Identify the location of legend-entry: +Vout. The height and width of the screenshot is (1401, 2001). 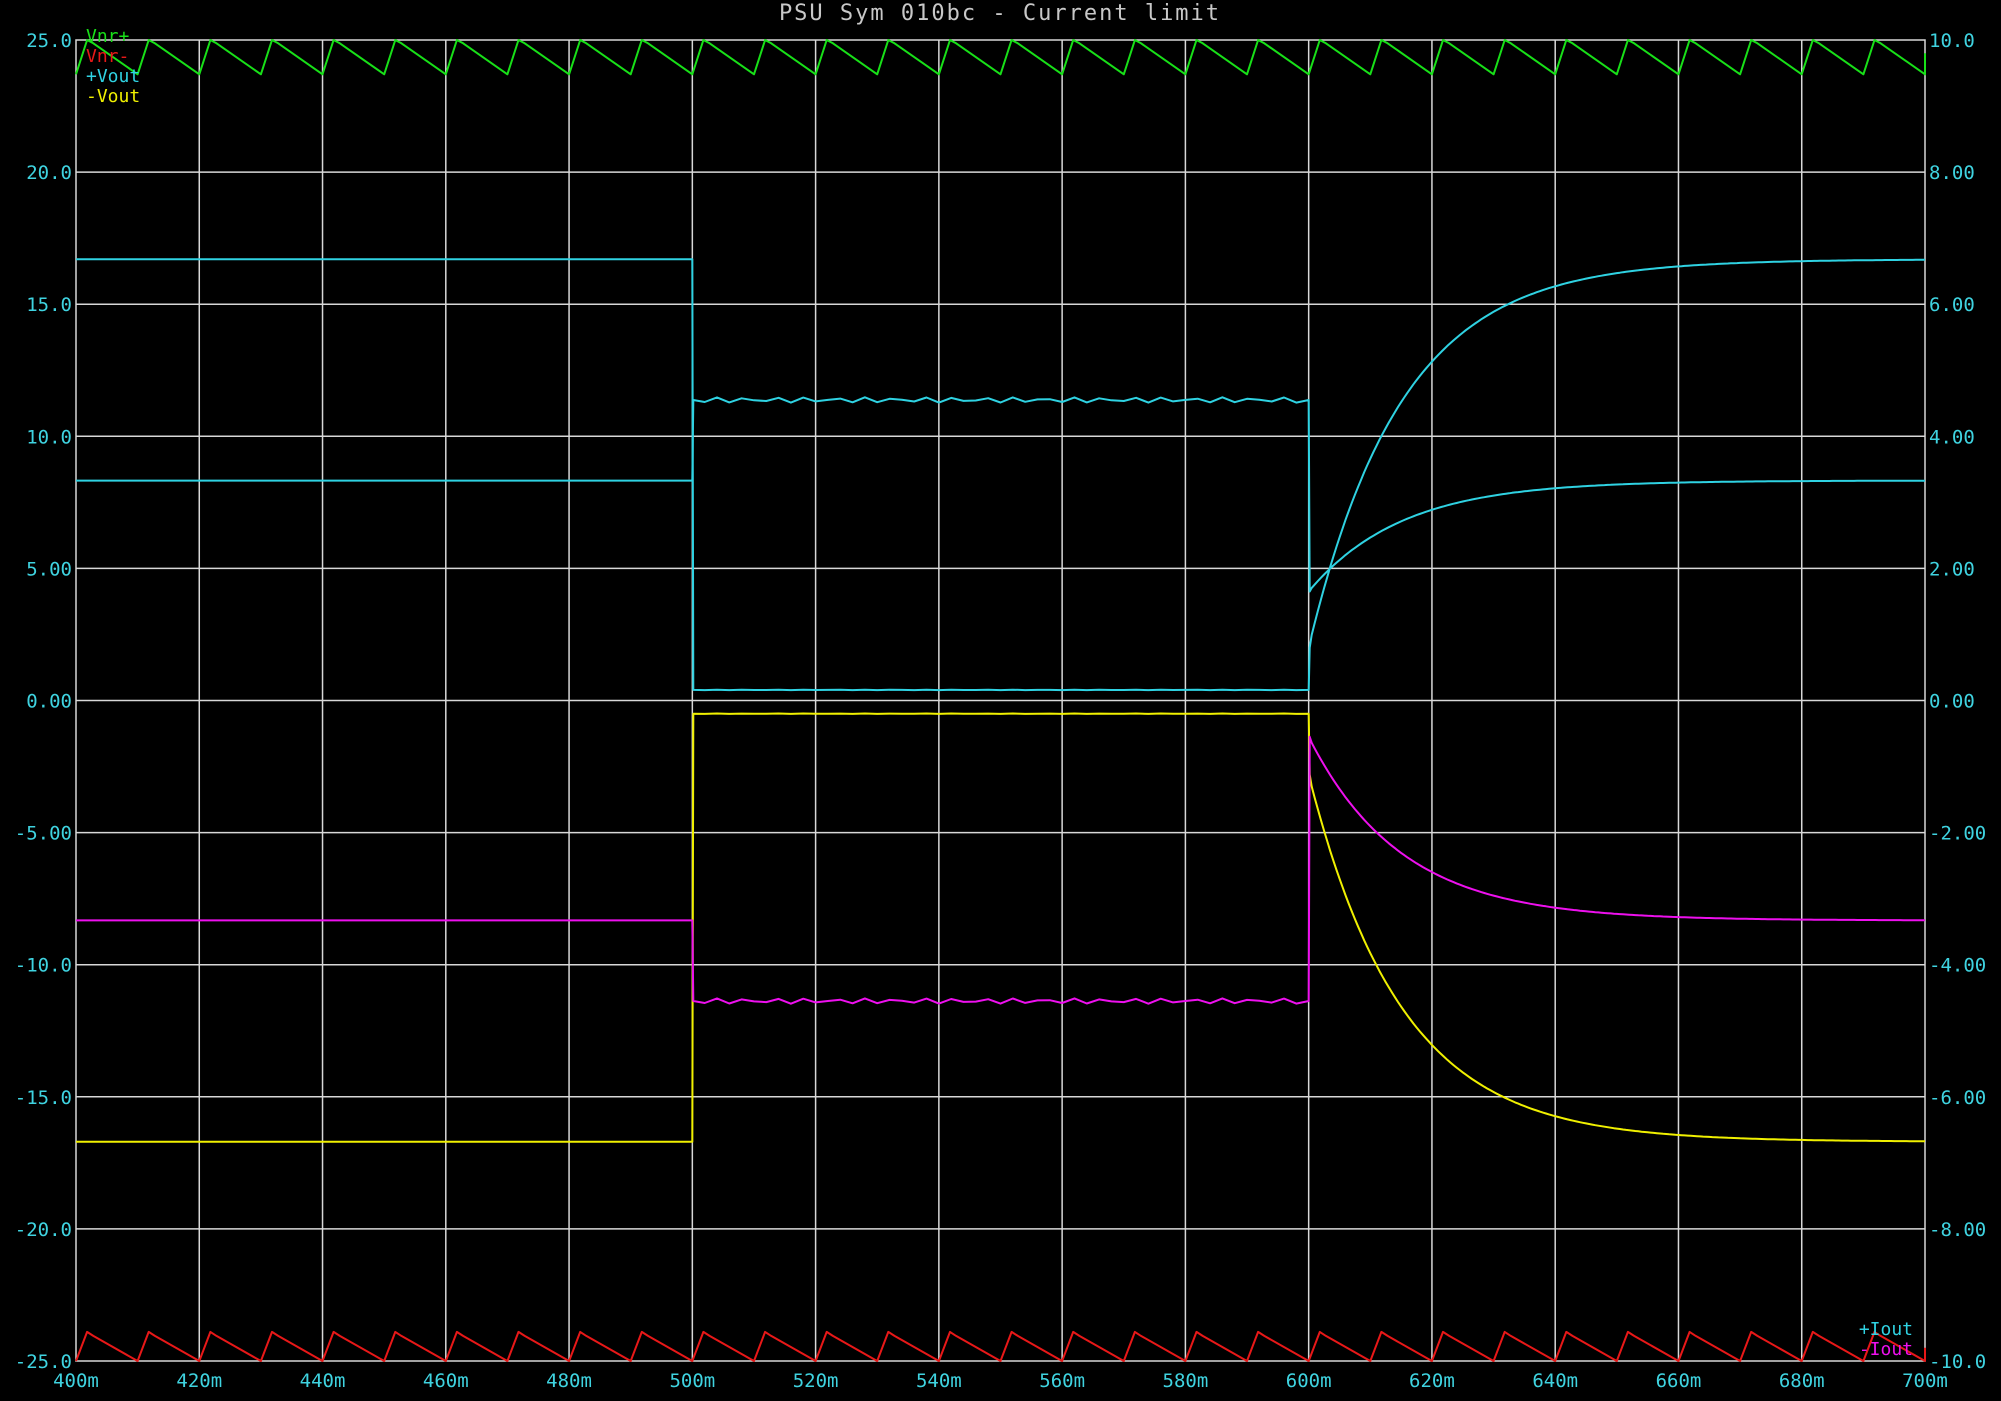
(113, 76).